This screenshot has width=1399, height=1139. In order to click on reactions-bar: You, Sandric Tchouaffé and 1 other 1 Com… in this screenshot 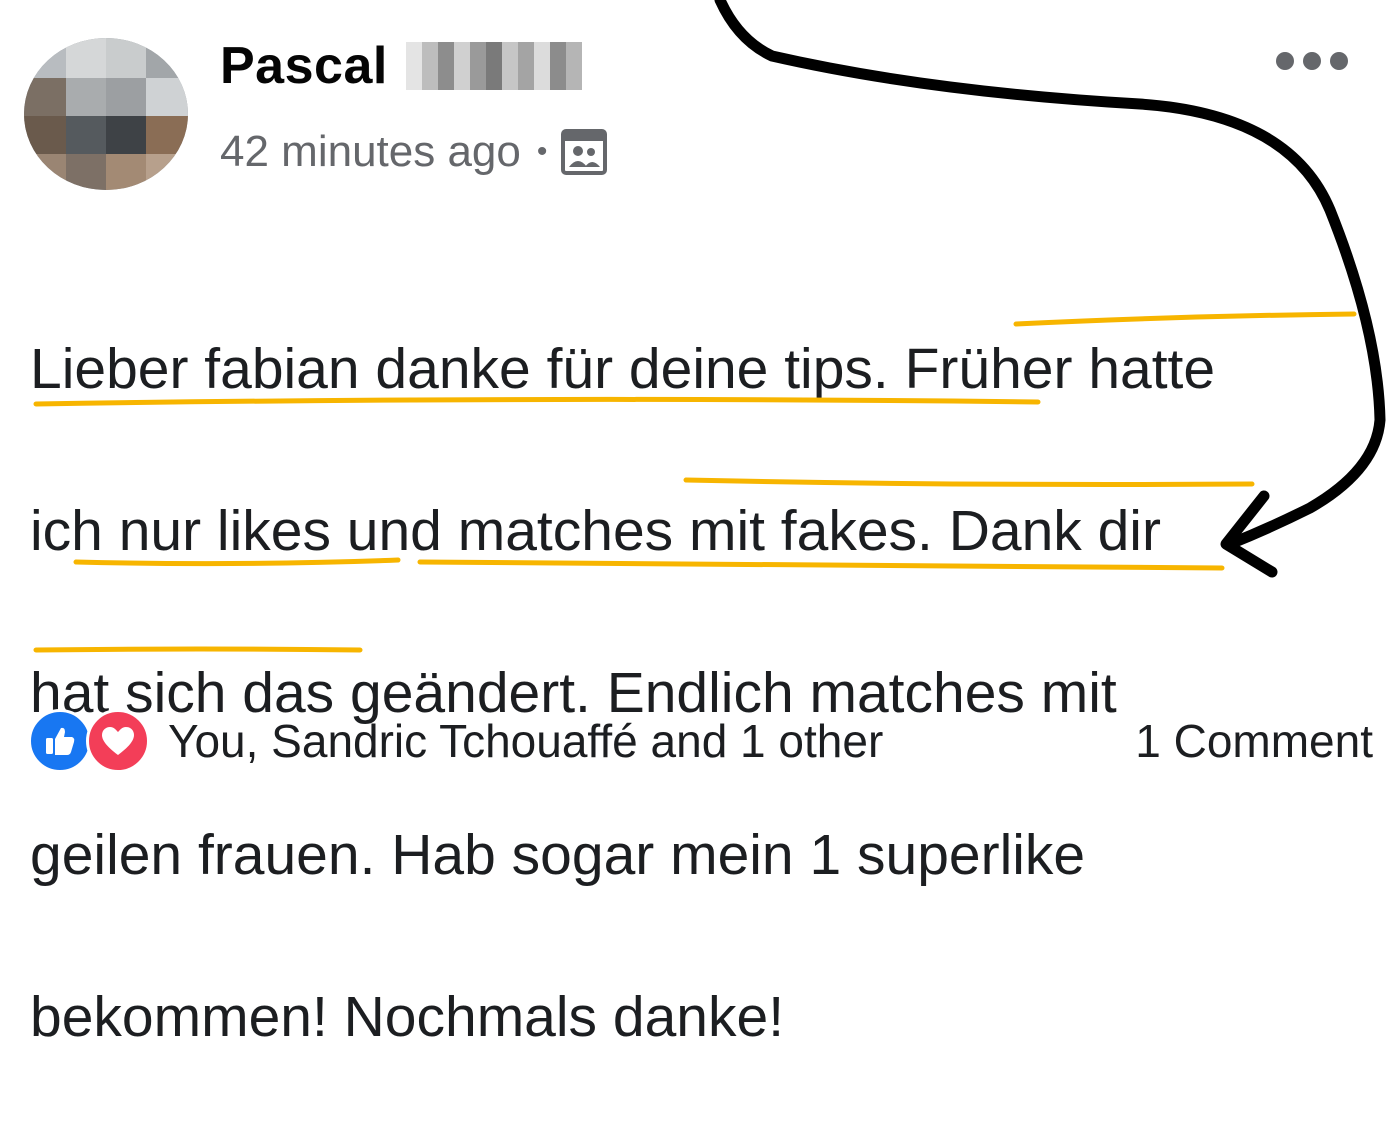, I will do `click(700, 741)`.